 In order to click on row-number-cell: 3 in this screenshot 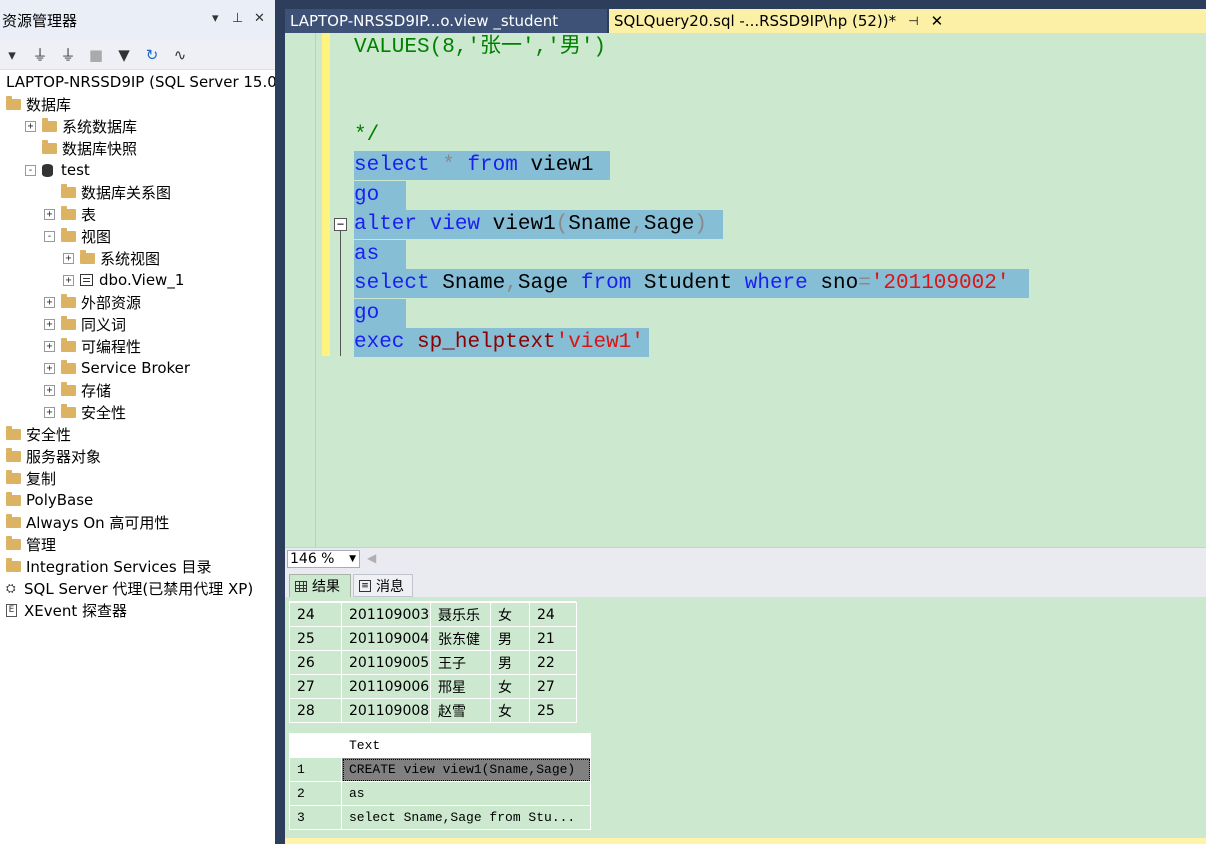, I will do `click(315, 817)`.